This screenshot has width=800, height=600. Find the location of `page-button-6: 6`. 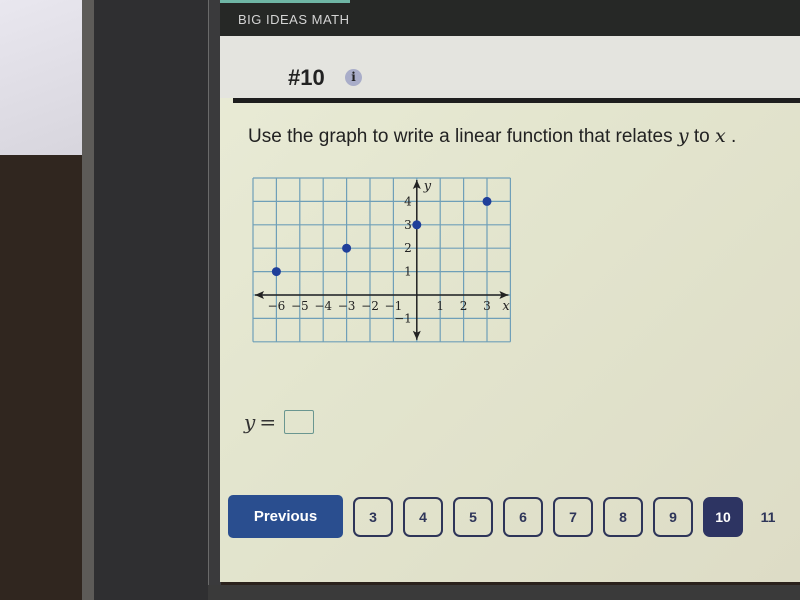

page-button-6: 6 is located at coordinates (523, 516).